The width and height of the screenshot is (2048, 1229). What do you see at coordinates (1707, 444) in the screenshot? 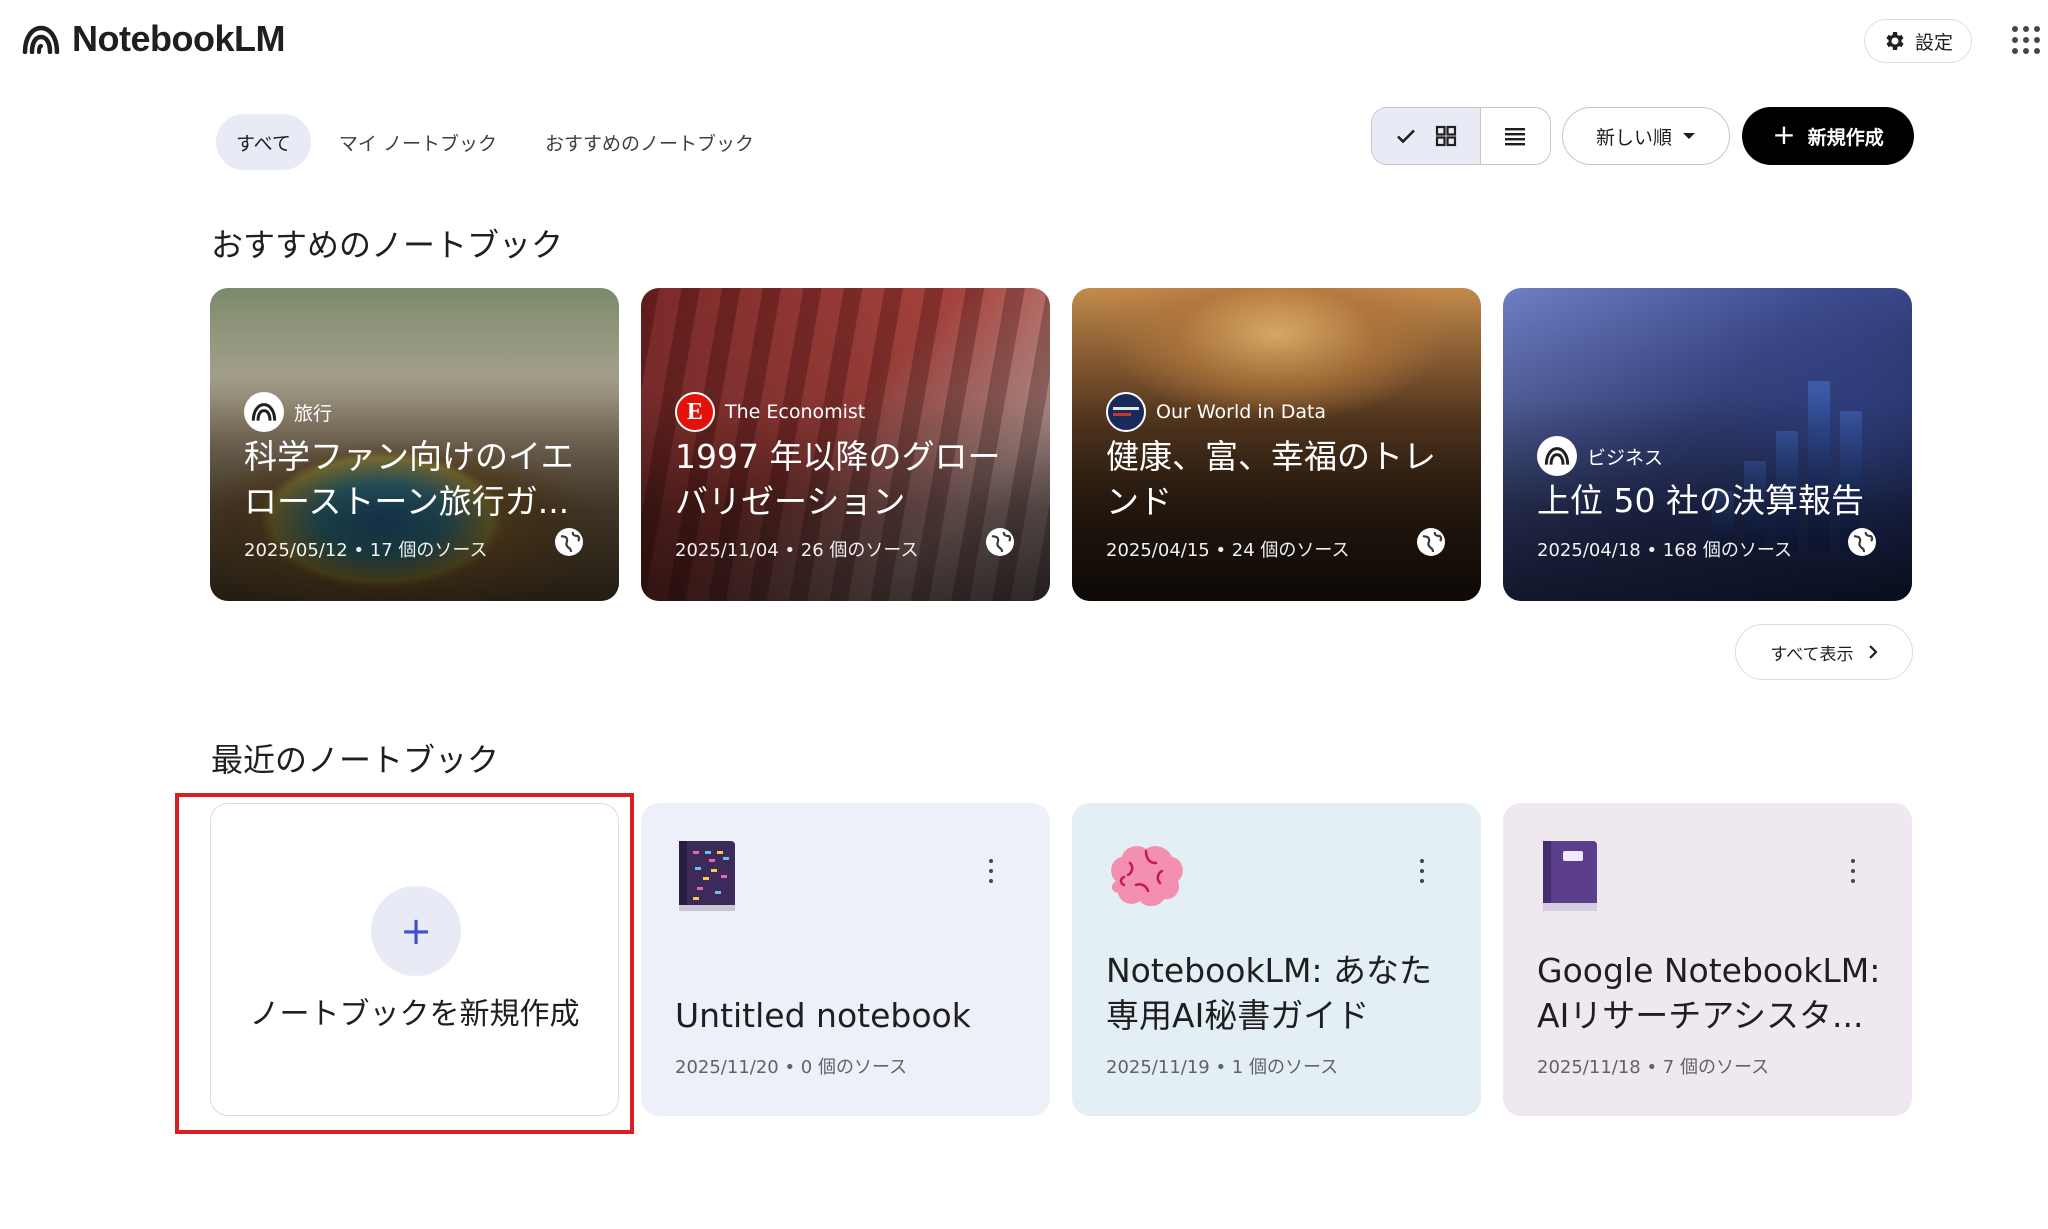
I see `featured-card: ビジネス 上位 50 社の決算報告 2025/04/18 • 168 個のソース` at bounding box center [1707, 444].